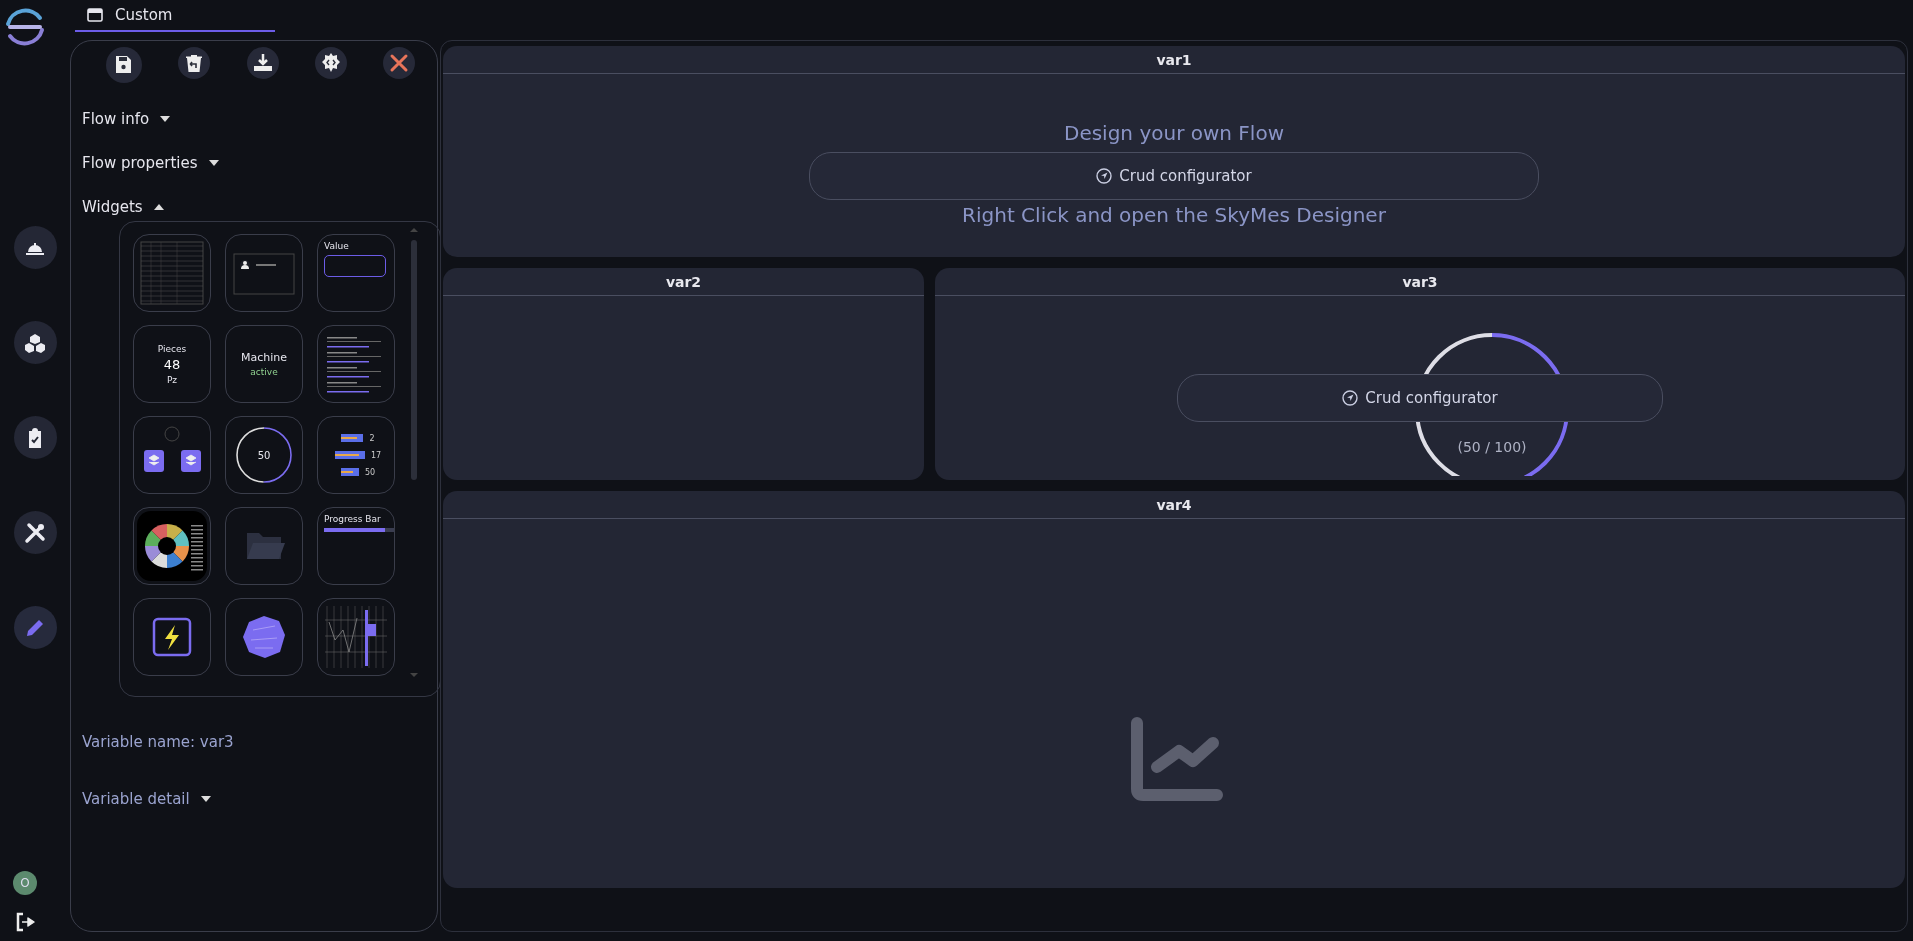 This screenshot has width=1913, height=941. What do you see at coordinates (683, 282) in the screenshot?
I see `card-title: var2` at bounding box center [683, 282].